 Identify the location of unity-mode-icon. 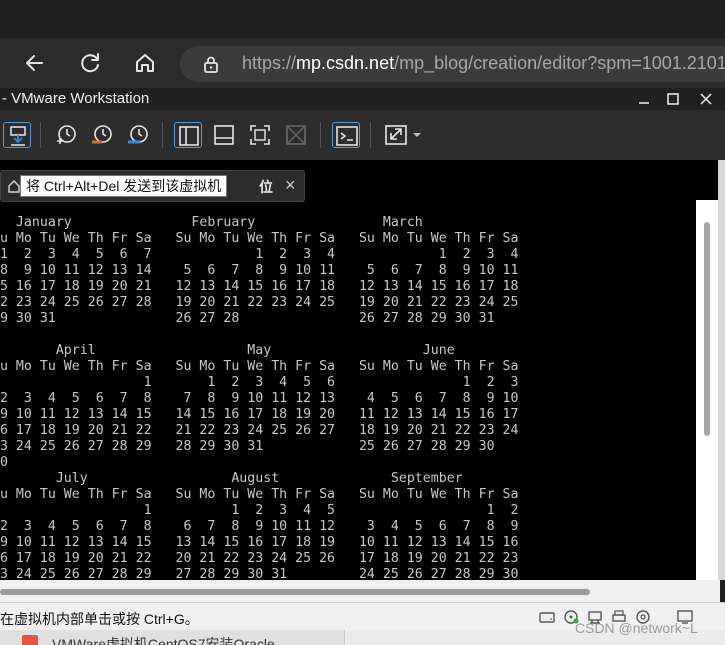
(296, 135).